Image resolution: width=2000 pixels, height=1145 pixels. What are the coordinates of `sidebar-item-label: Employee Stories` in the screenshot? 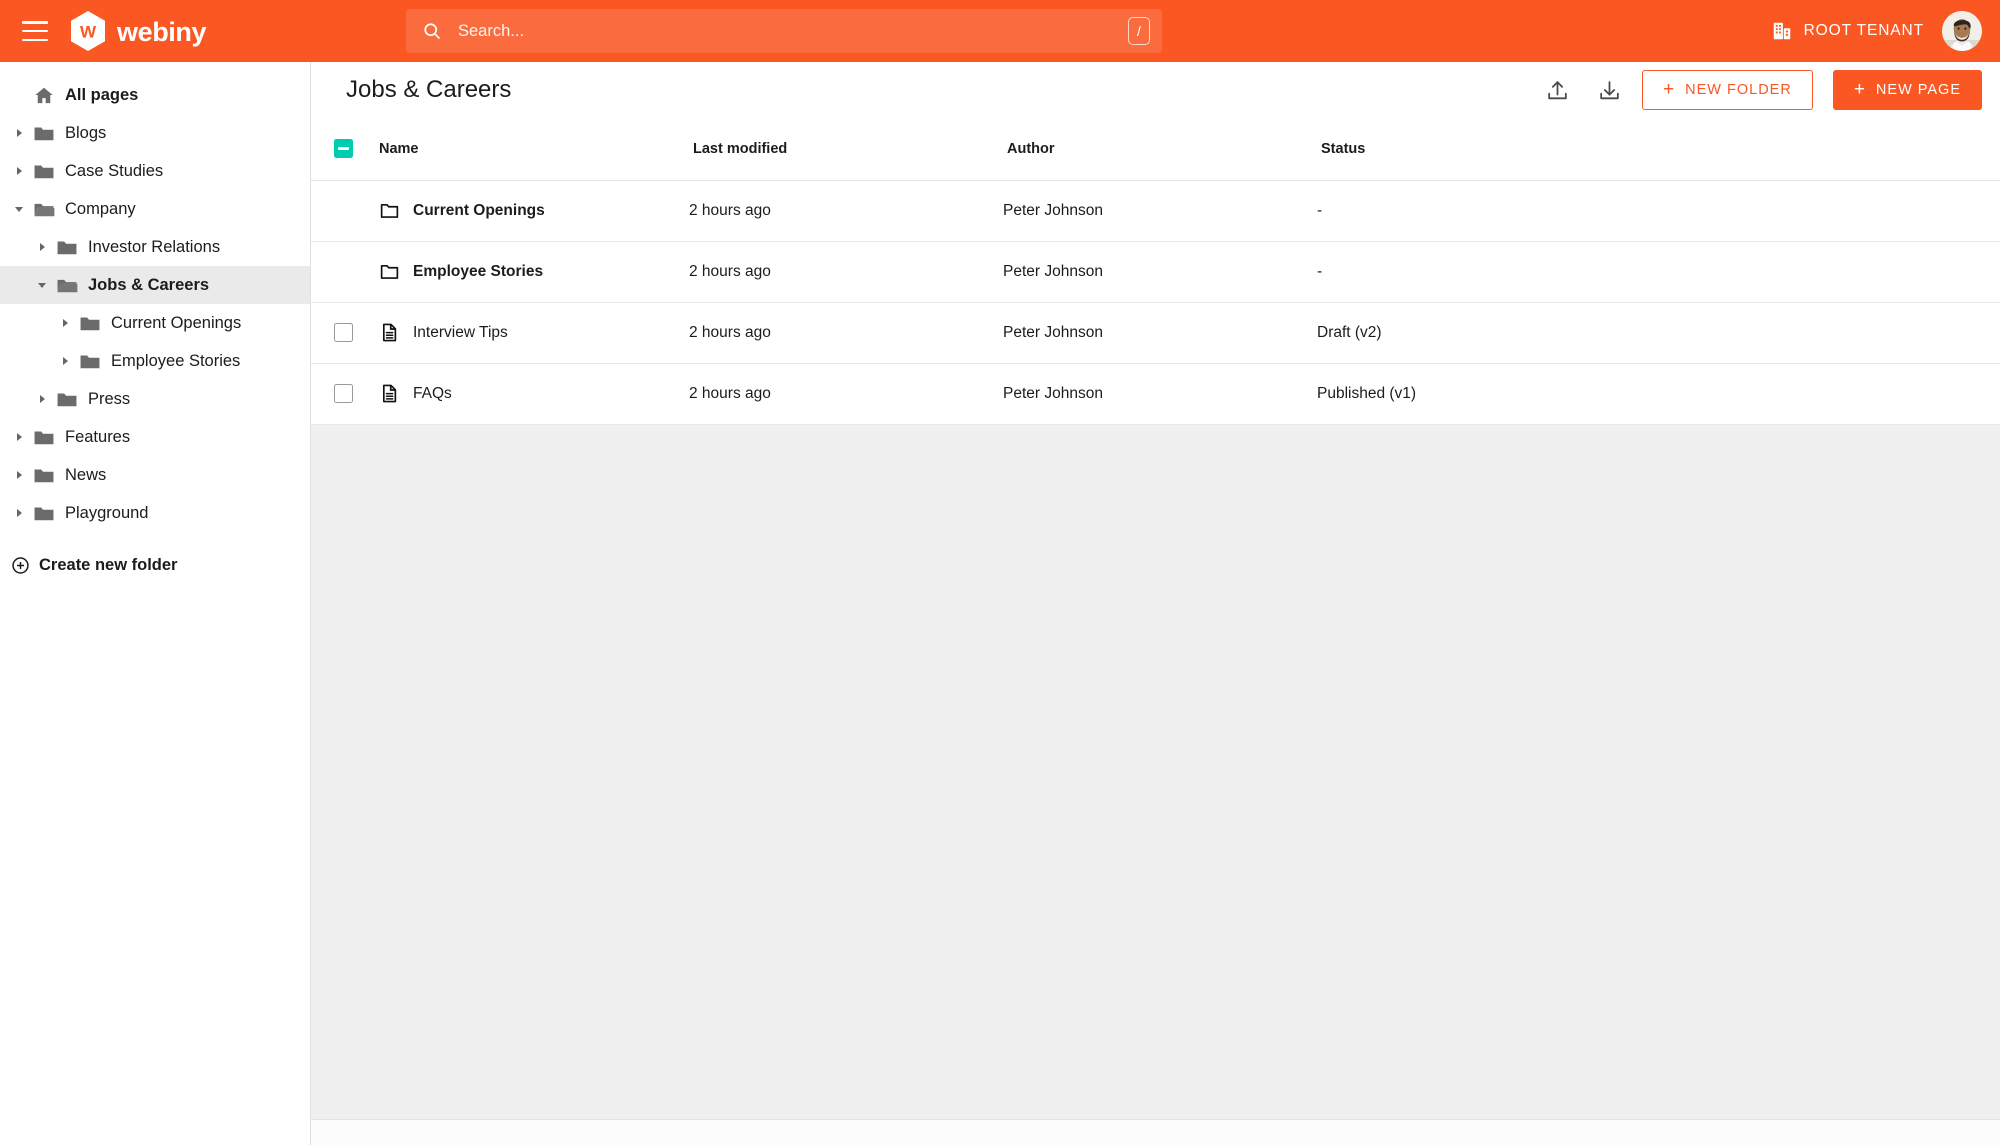 It's located at (176, 360).